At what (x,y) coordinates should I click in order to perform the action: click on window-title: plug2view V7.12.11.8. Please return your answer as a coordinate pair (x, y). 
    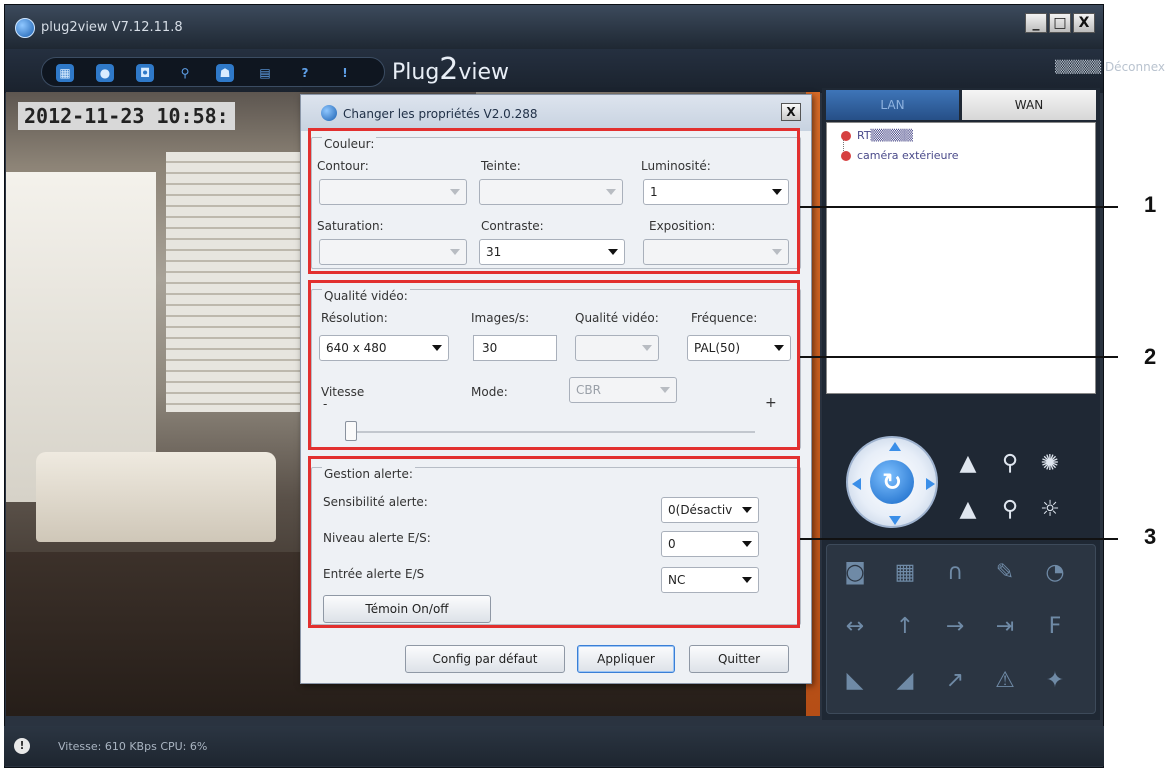
    Looking at the image, I should click on (112, 27).